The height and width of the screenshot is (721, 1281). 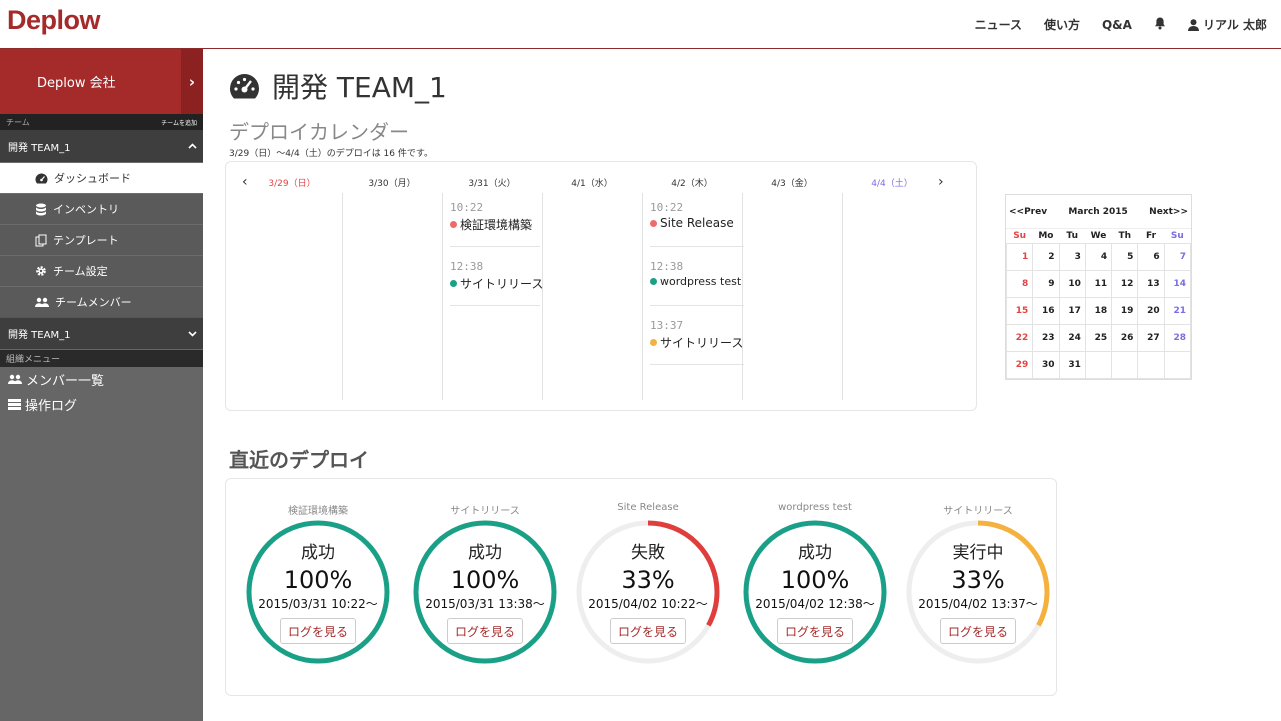 What do you see at coordinates (892, 184) in the screenshot?
I see `day-header: 4/4（土）` at bounding box center [892, 184].